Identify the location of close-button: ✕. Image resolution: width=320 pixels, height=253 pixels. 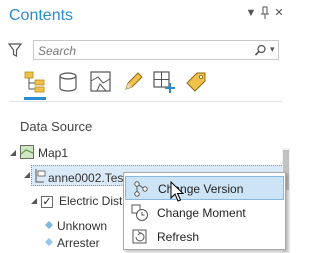
(279, 13).